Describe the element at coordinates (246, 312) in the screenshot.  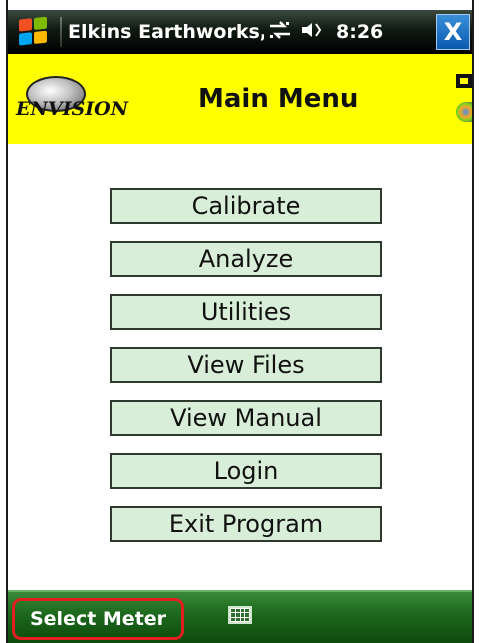
I see `utilities-button: Utilities` at that location.